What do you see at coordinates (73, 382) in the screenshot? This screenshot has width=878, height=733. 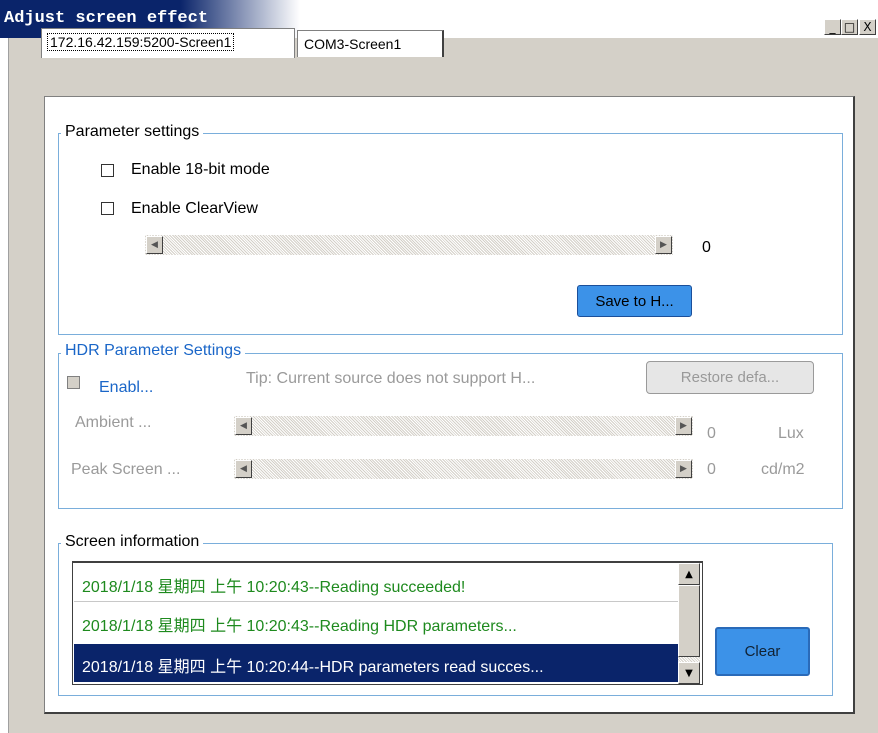 I see `hdr-enable-checkbox` at bounding box center [73, 382].